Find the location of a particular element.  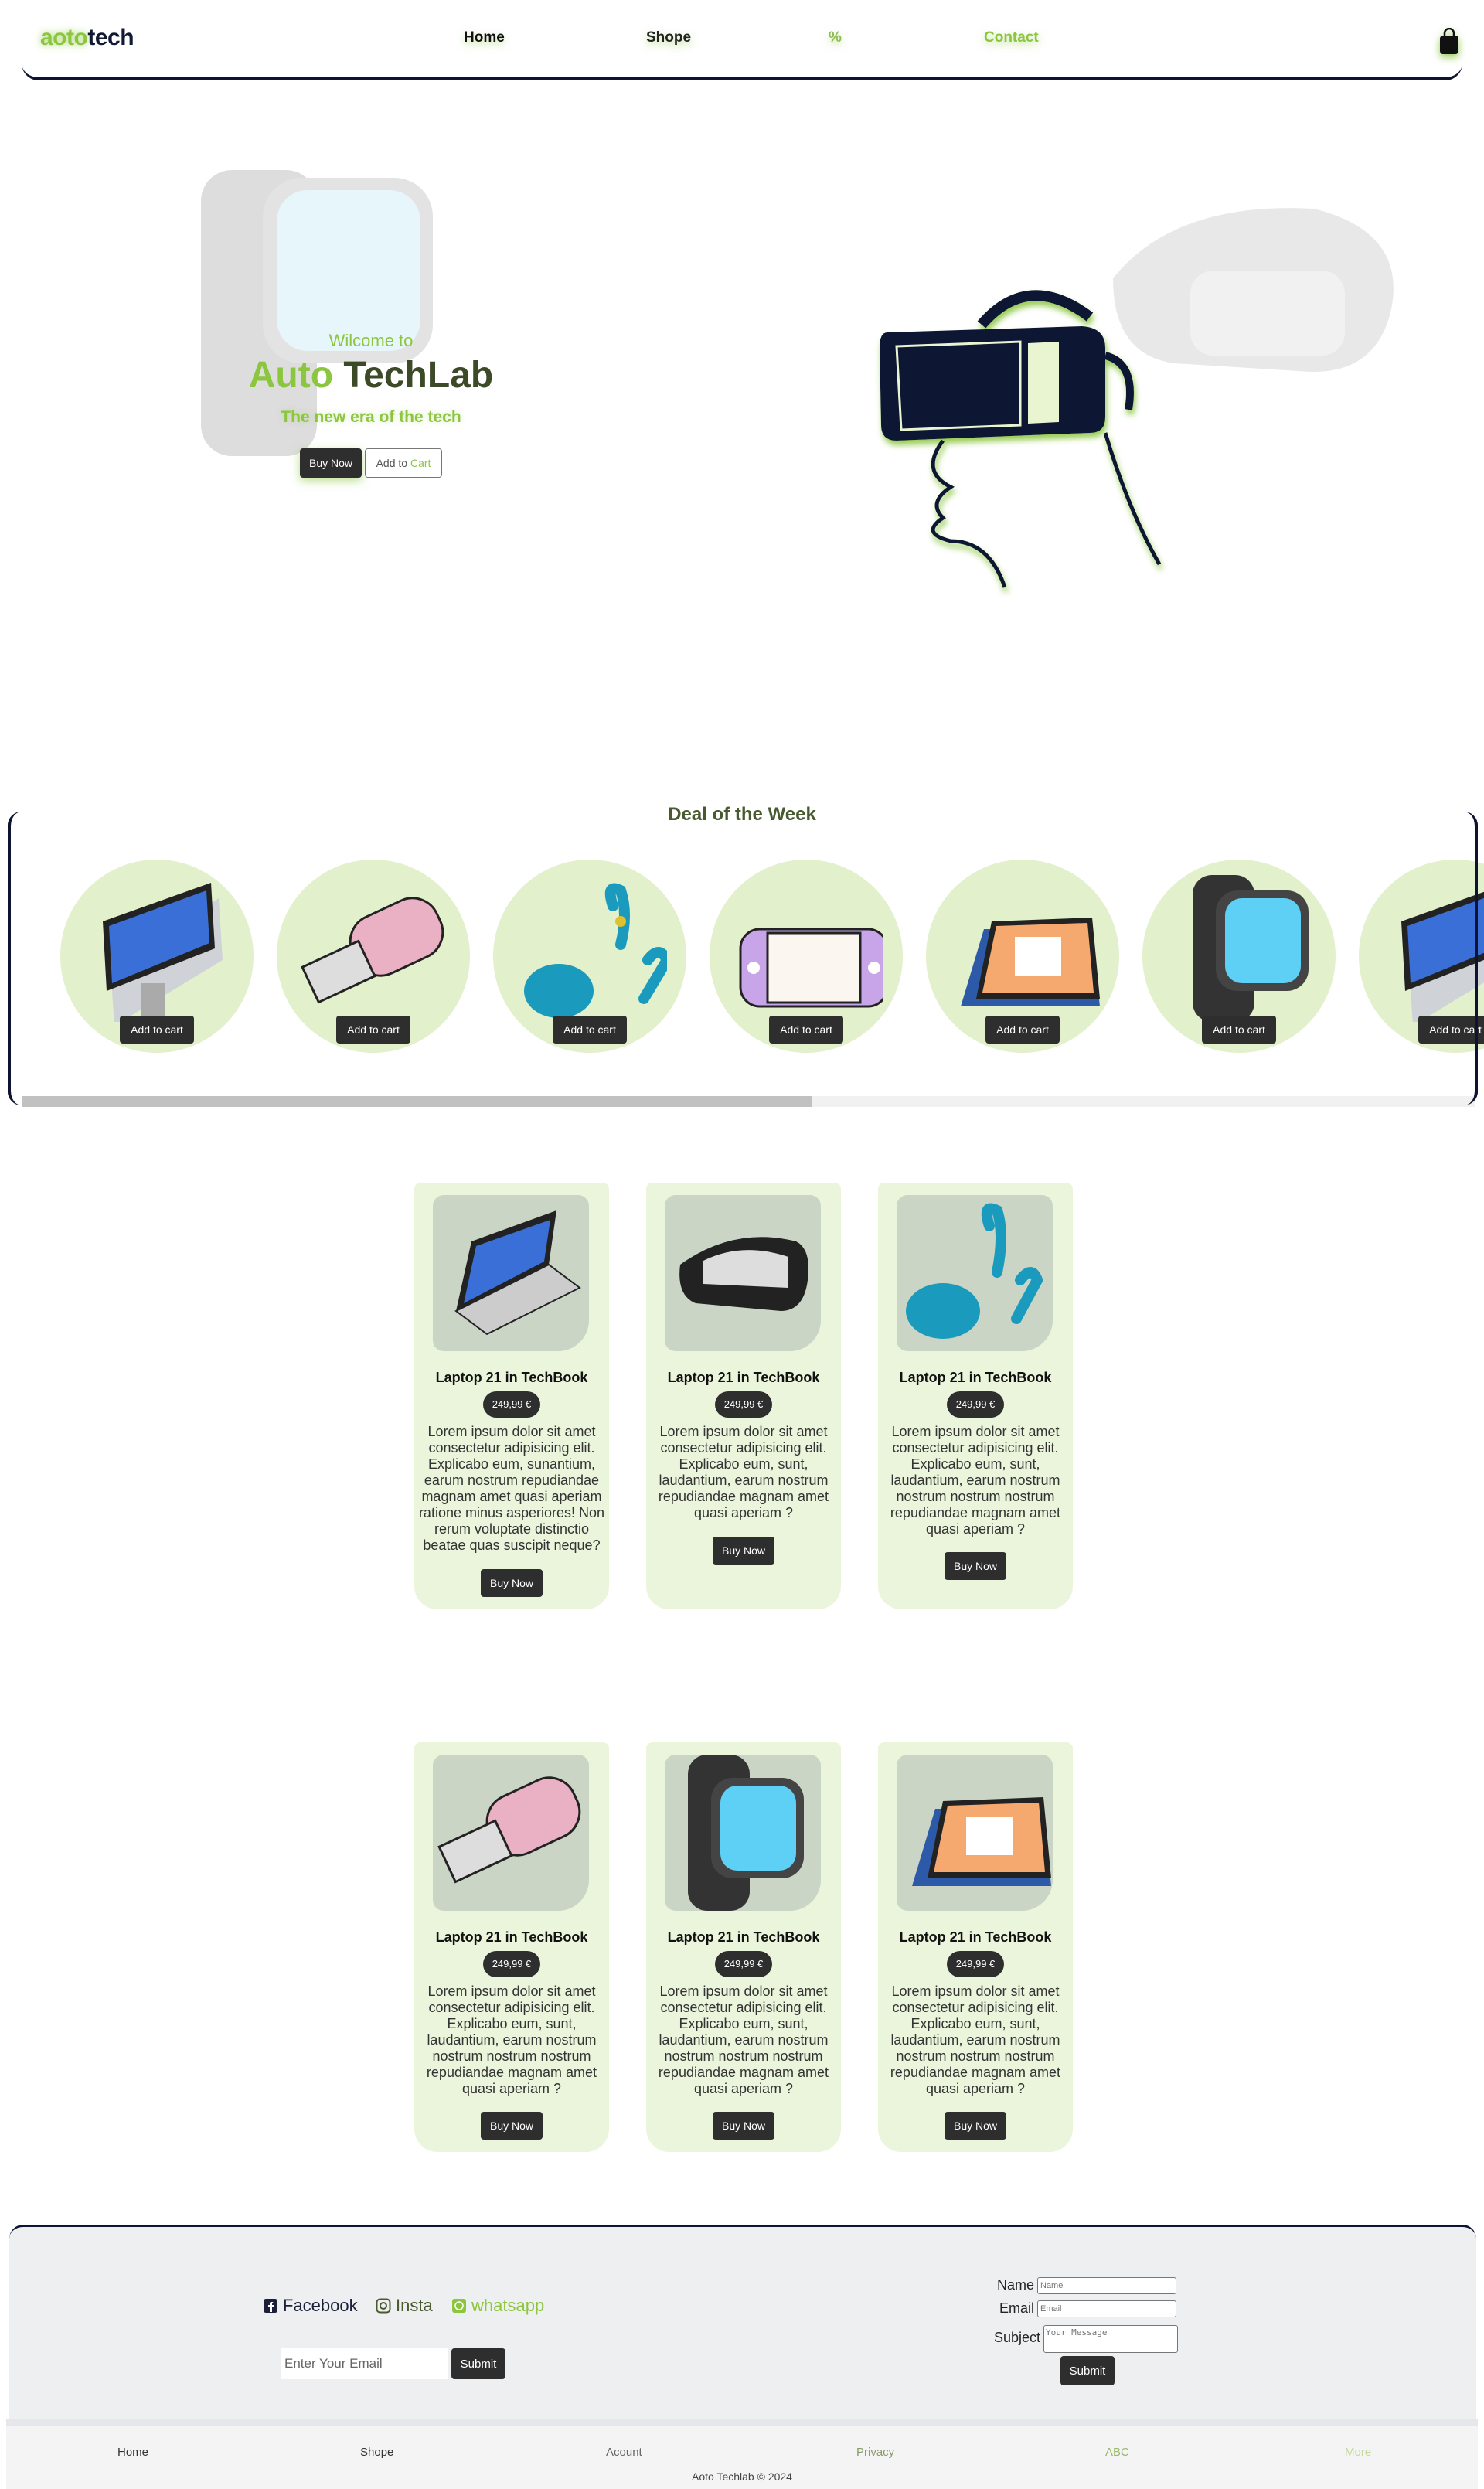

whatsapp-label: whatsapp is located at coordinates (508, 2305).